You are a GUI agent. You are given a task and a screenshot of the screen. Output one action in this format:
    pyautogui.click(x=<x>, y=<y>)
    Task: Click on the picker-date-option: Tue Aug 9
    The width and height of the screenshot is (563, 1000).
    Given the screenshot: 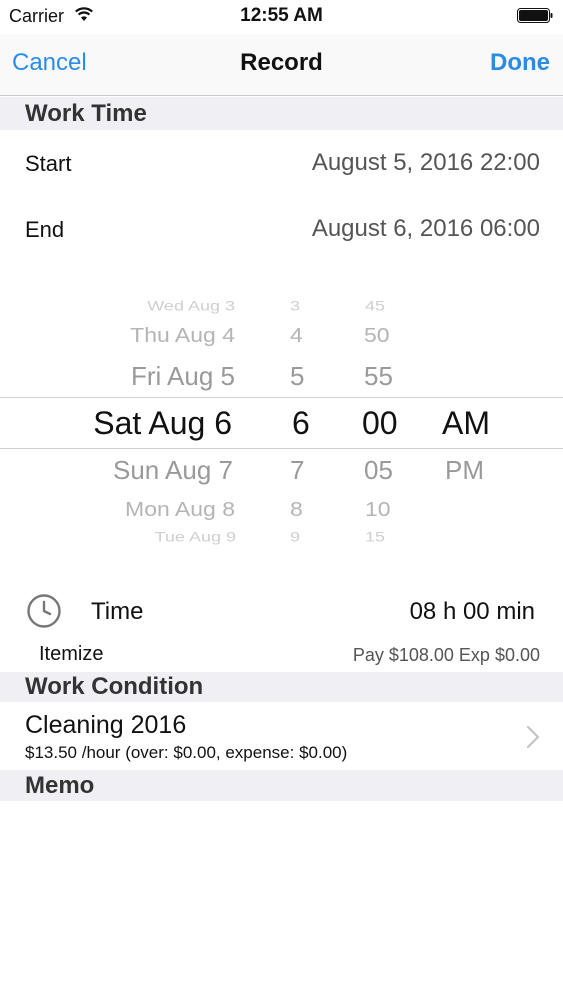 What is the action you would take?
    pyautogui.click(x=195, y=538)
    